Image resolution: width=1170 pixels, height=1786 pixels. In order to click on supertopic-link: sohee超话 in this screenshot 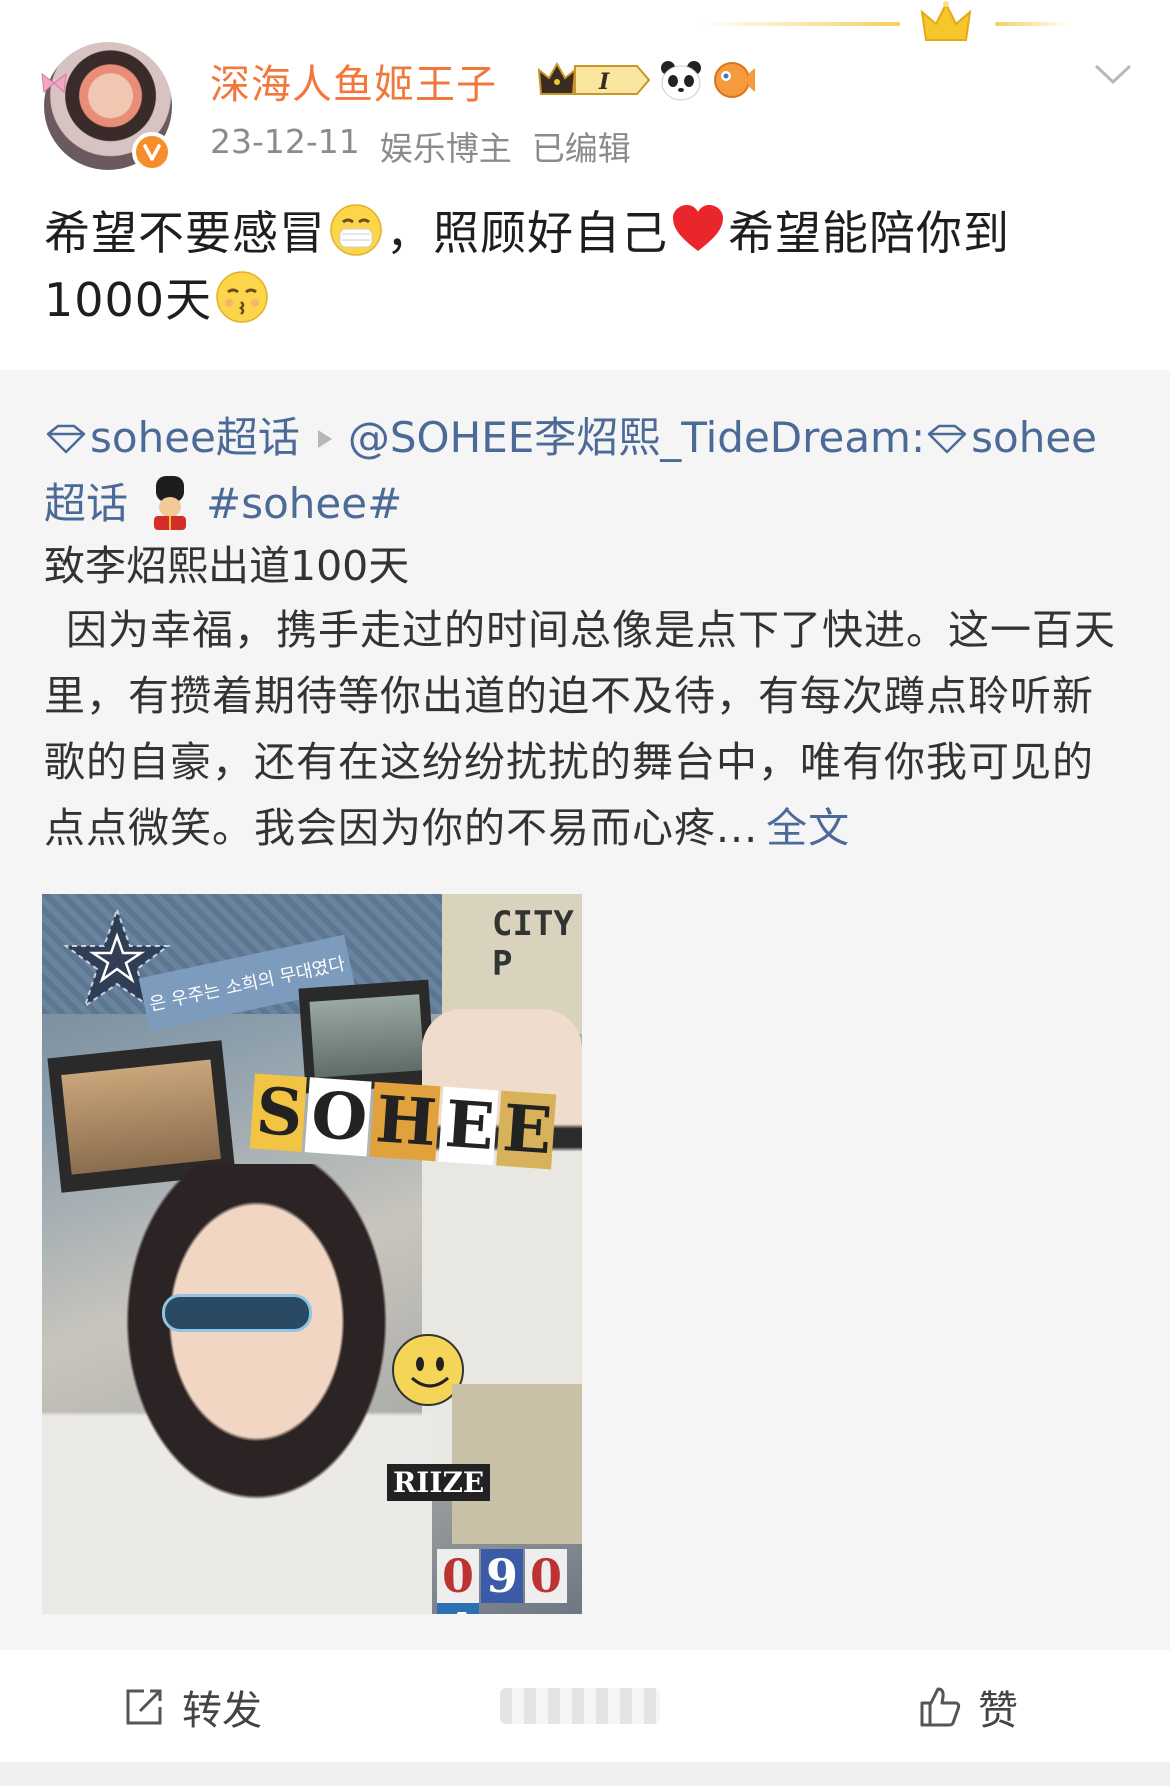, I will do `click(195, 437)`.